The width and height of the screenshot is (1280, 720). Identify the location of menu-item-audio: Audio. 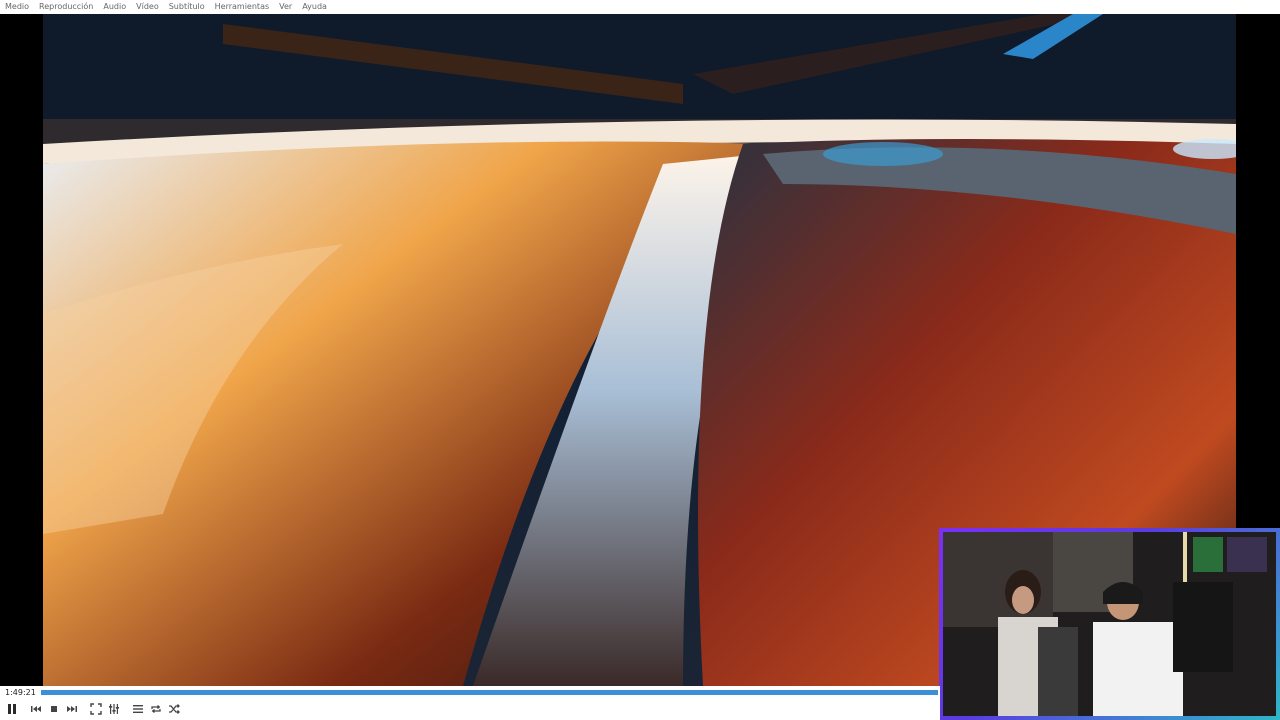
(114, 7).